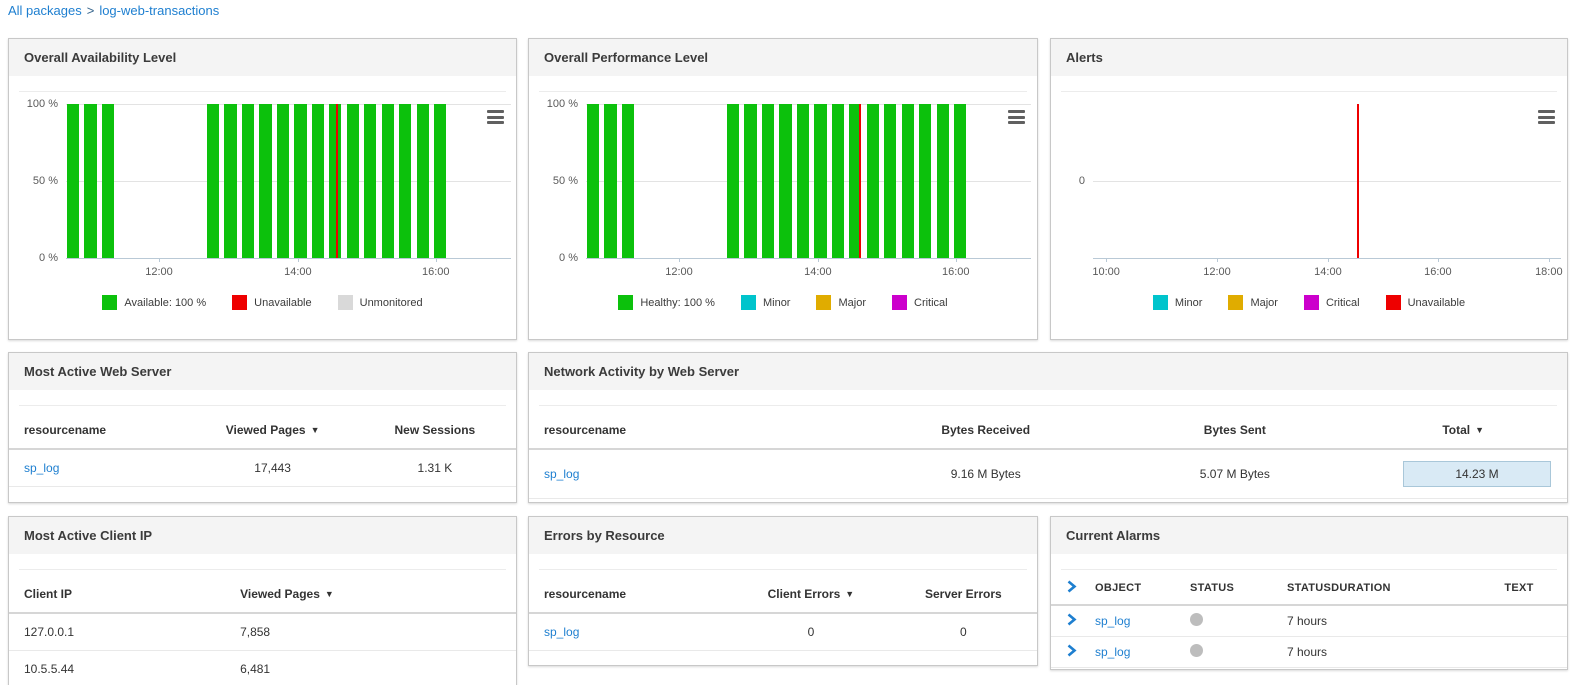 The height and width of the screenshot is (685, 1577). I want to click on current-time-marker, so click(337, 181).